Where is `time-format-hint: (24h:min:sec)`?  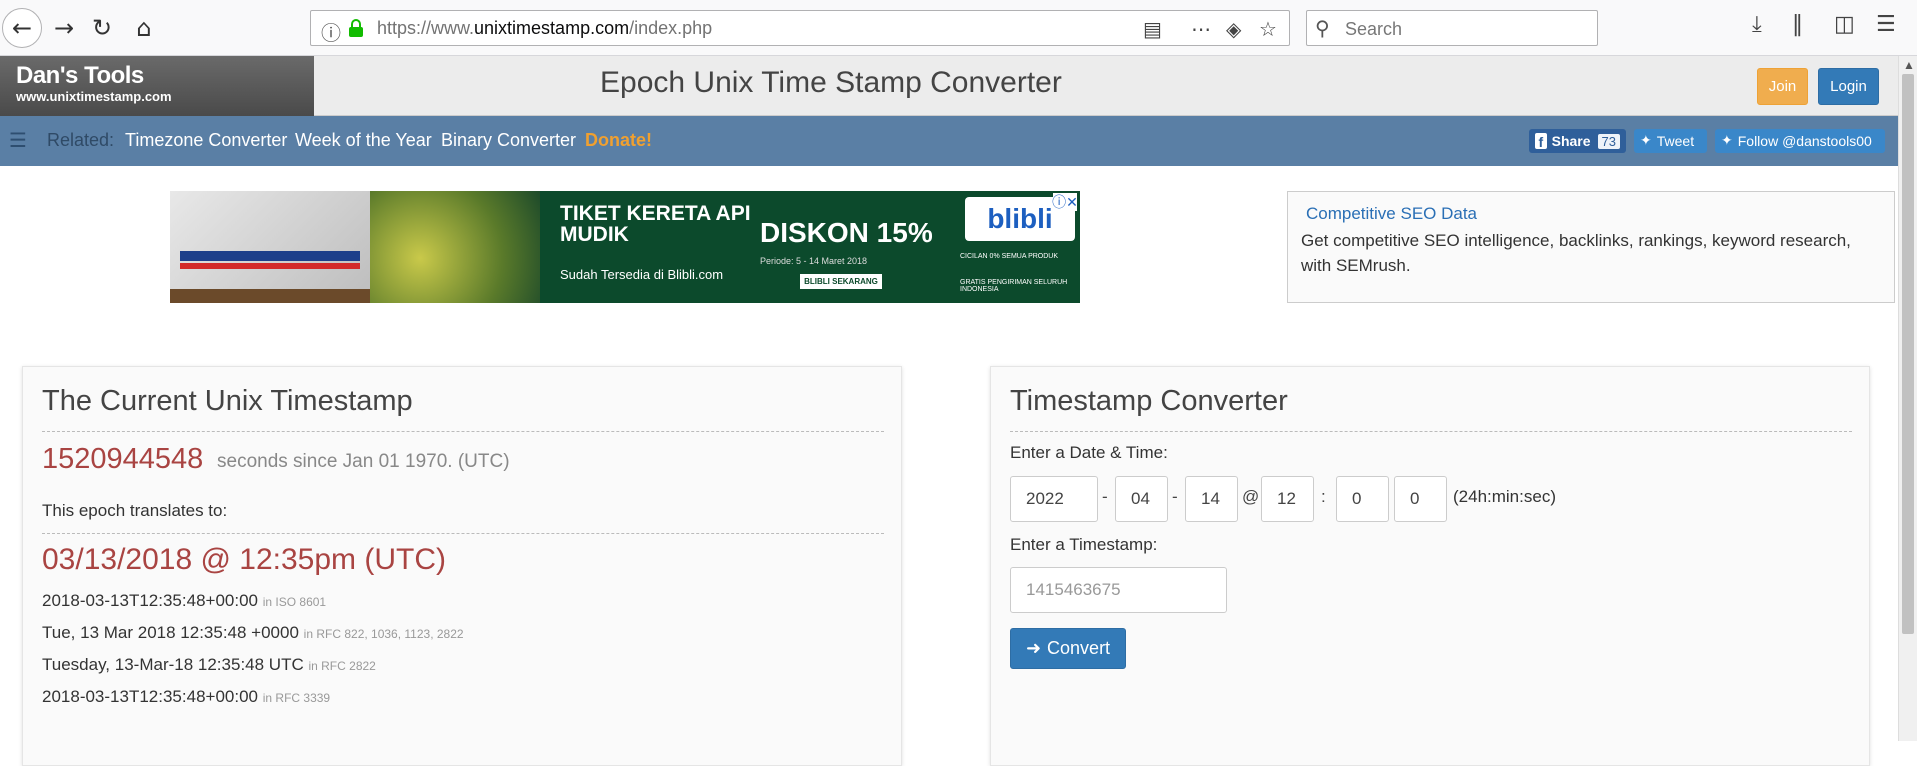 time-format-hint: (24h:min:sec) is located at coordinates (1504, 496).